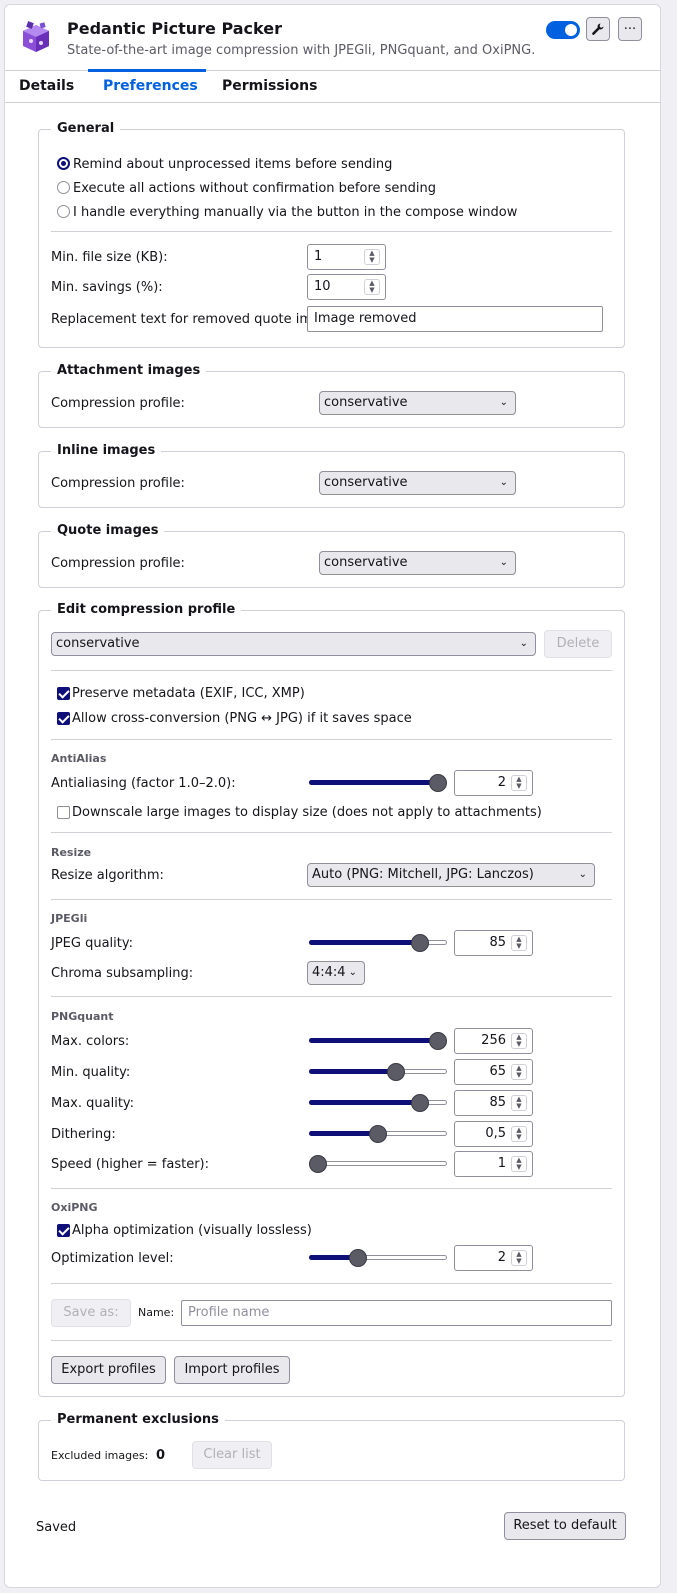 Image resolution: width=677 pixels, height=1593 pixels. I want to click on enable-toggle, so click(563, 30).